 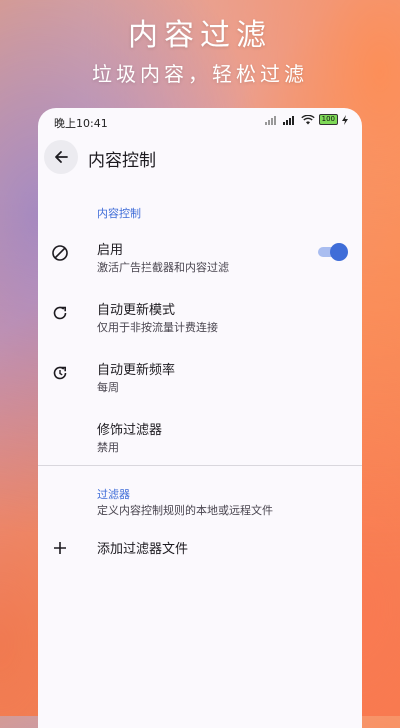 I want to click on charging-icon, so click(x=345, y=119).